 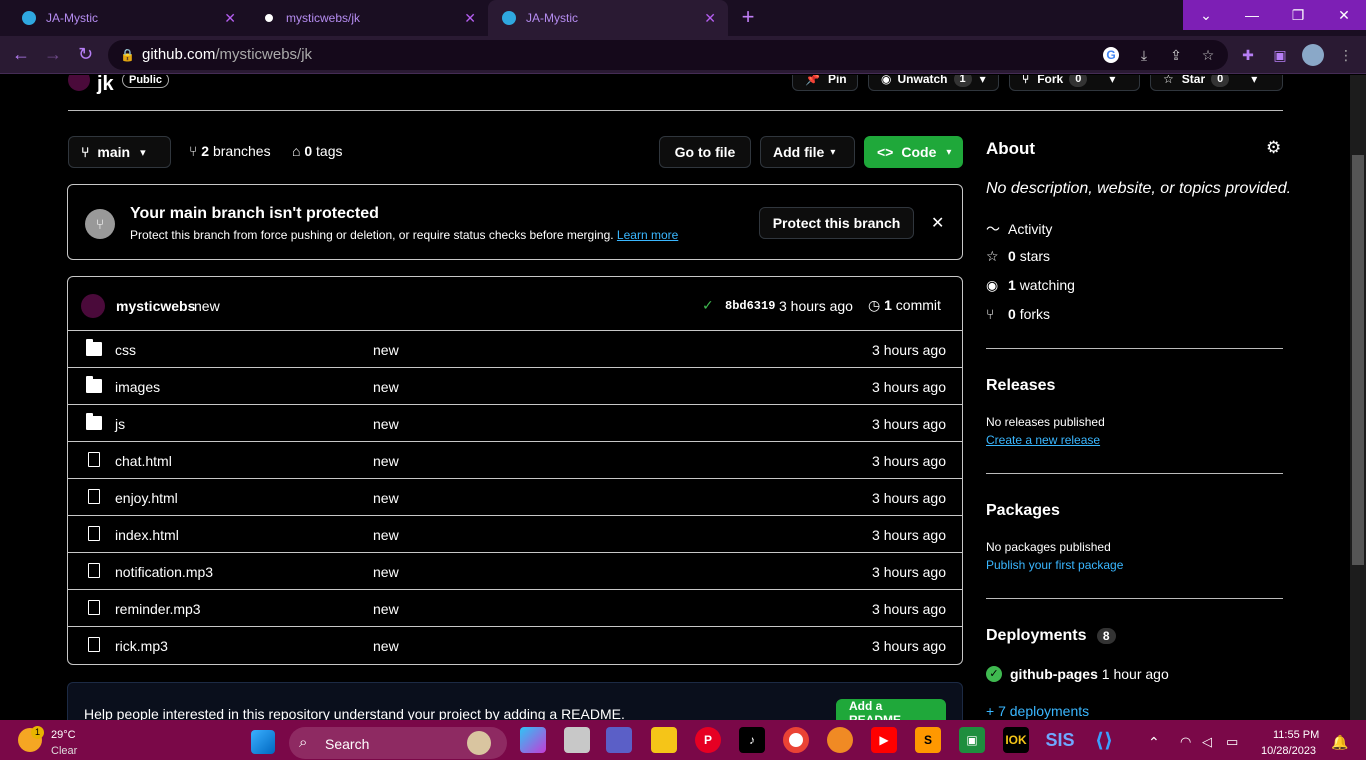 I want to click on fl-studio-icon, so click(x=840, y=740).